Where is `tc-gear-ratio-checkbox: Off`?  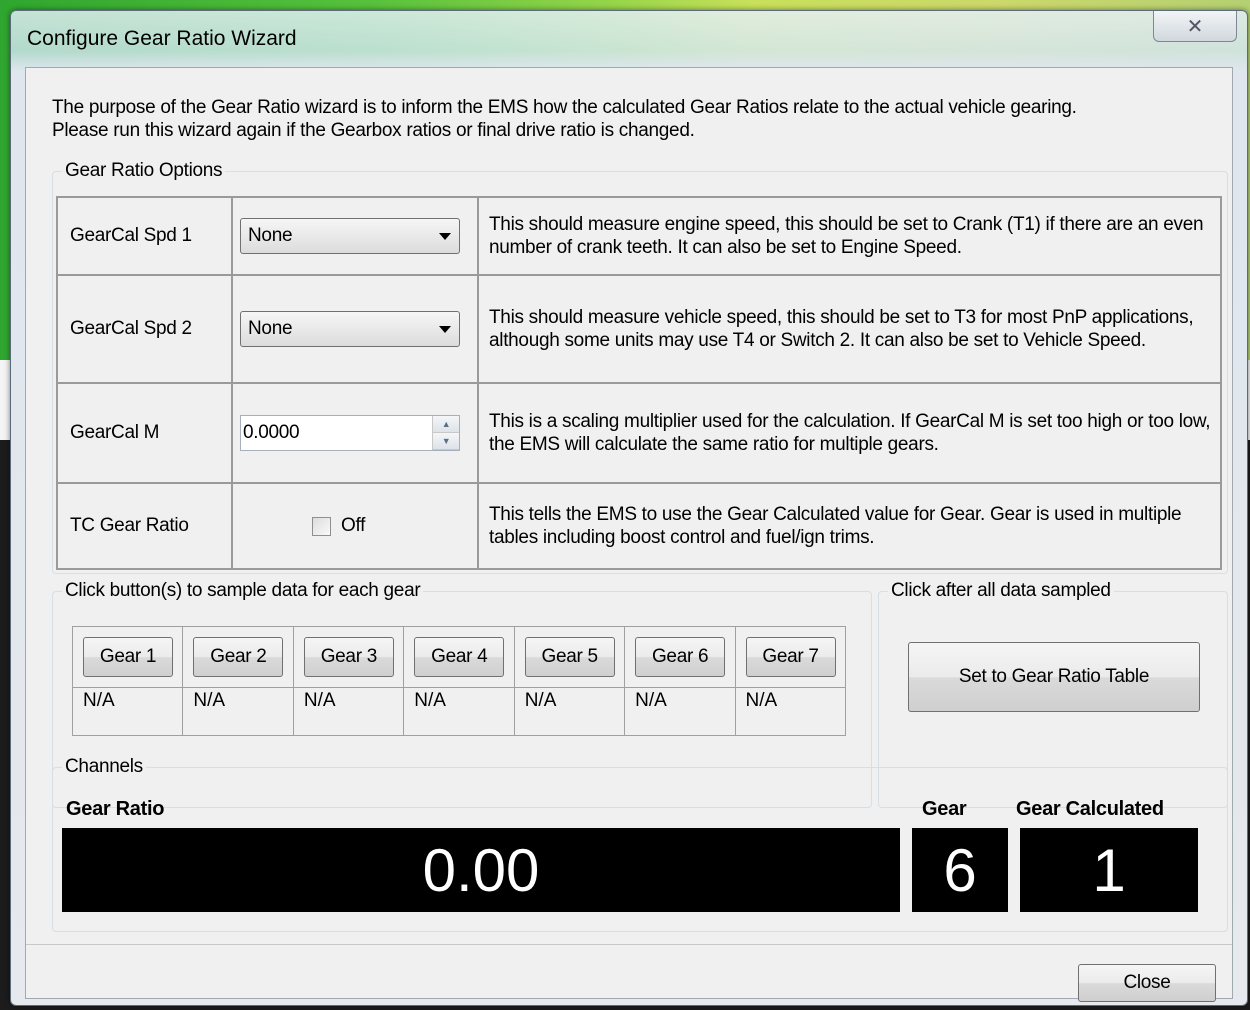
tc-gear-ratio-checkbox: Off is located at coordinates (358, 526).